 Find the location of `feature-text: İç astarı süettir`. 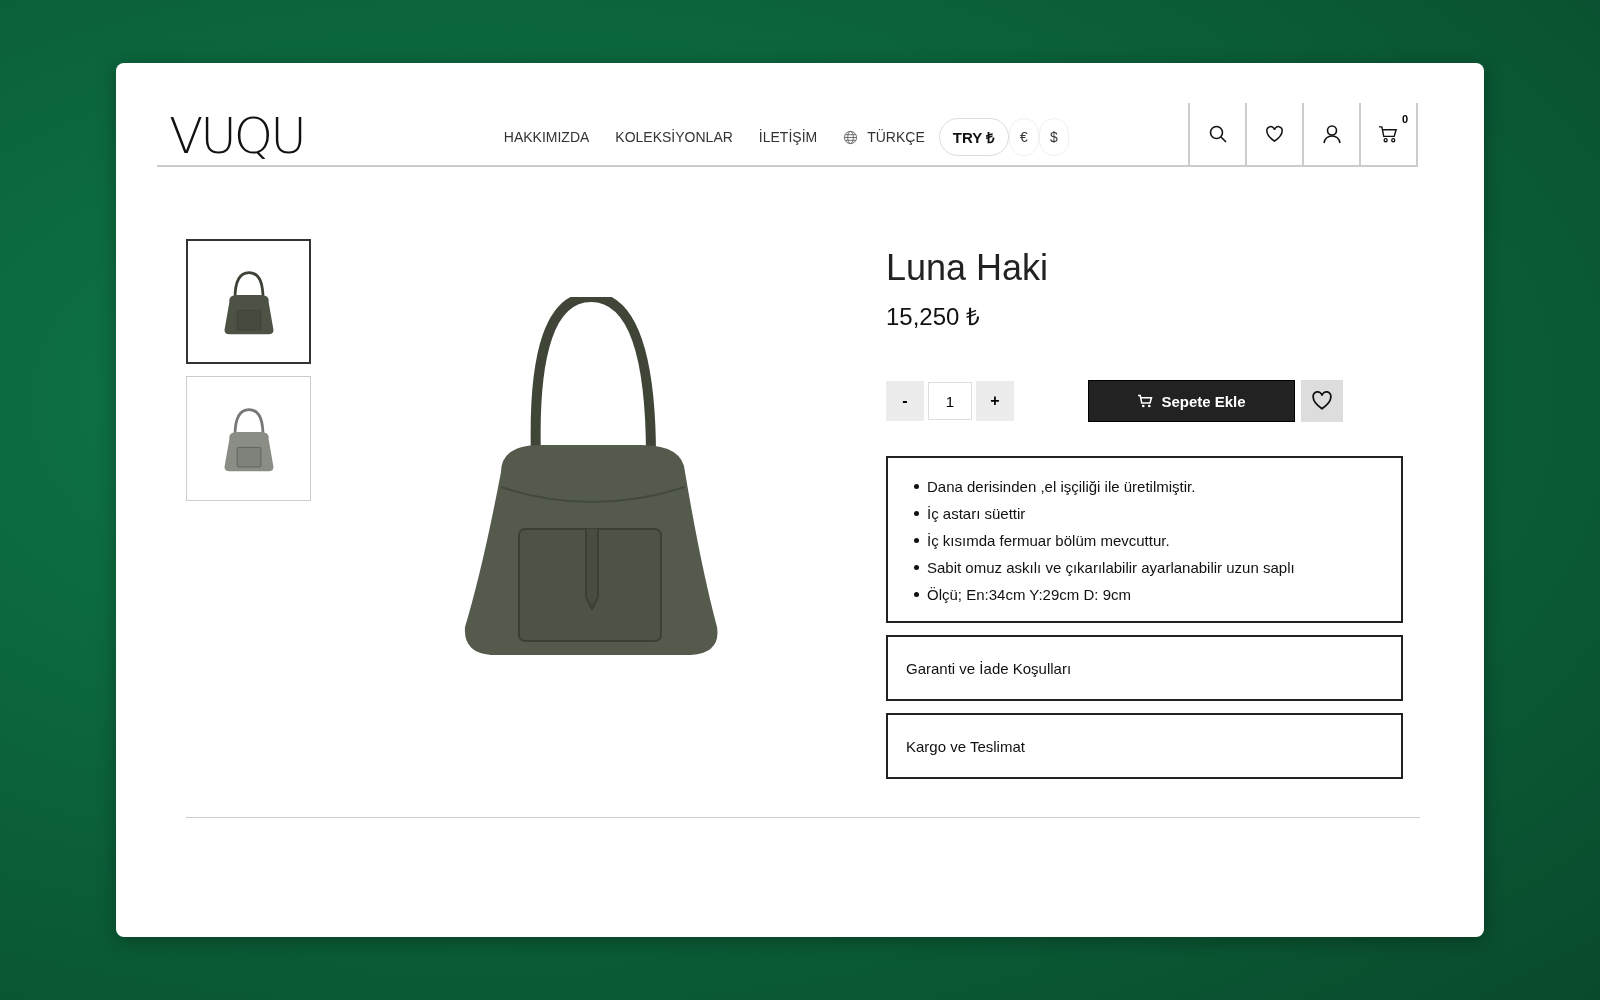

feature-text: İç astarı süettir is located at coordinates (976, 513).